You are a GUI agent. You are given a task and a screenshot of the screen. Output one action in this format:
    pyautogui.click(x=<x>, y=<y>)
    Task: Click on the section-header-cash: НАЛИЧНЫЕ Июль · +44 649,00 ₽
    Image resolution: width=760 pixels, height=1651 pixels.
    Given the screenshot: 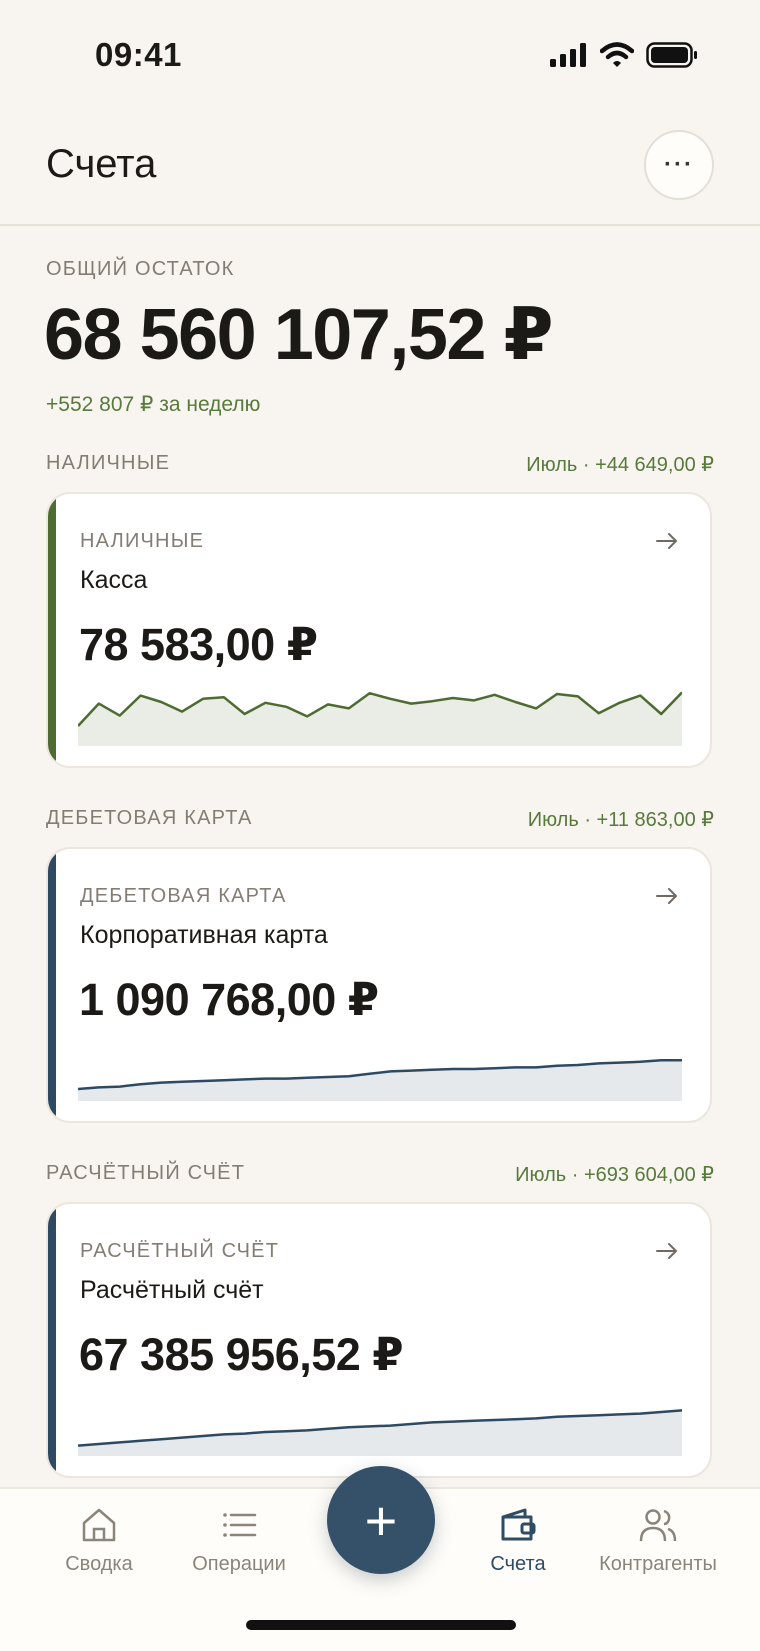 What is the action you would take?
    pyautogui.click(x=380, y=467)
    